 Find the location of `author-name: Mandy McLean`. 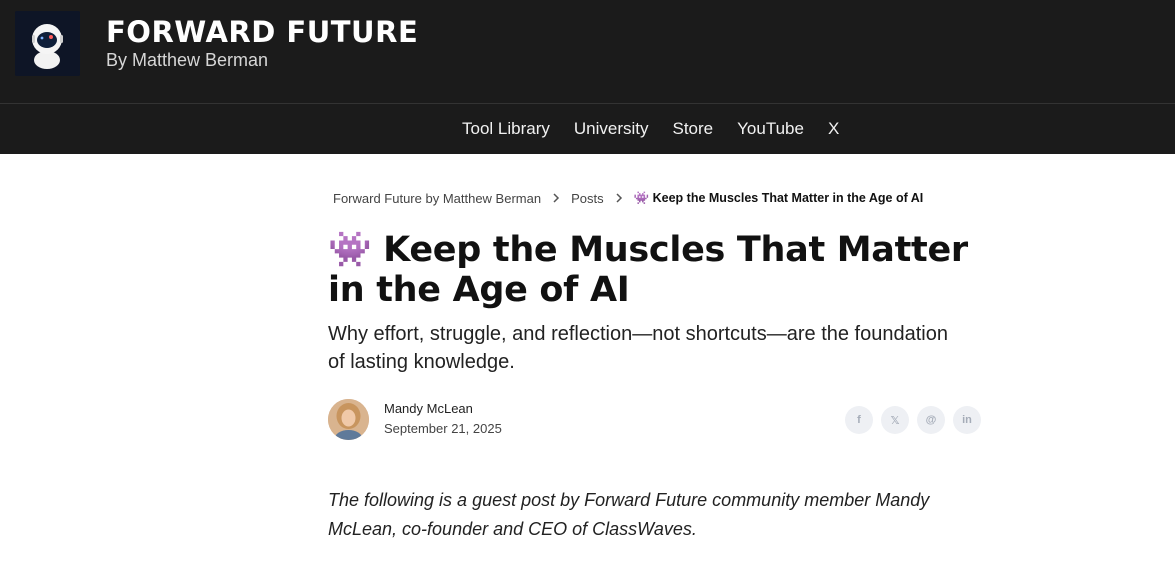

author-name: Mandy McLean is located at coordinates (428, 408).